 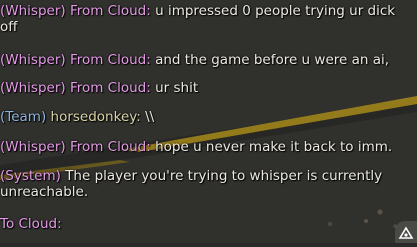 What do you see at coordinates (275, 11) in the screenshot?
I see `chat-message-text: u impressed 0 people trying ur dick` at bounding box center [275, 11].